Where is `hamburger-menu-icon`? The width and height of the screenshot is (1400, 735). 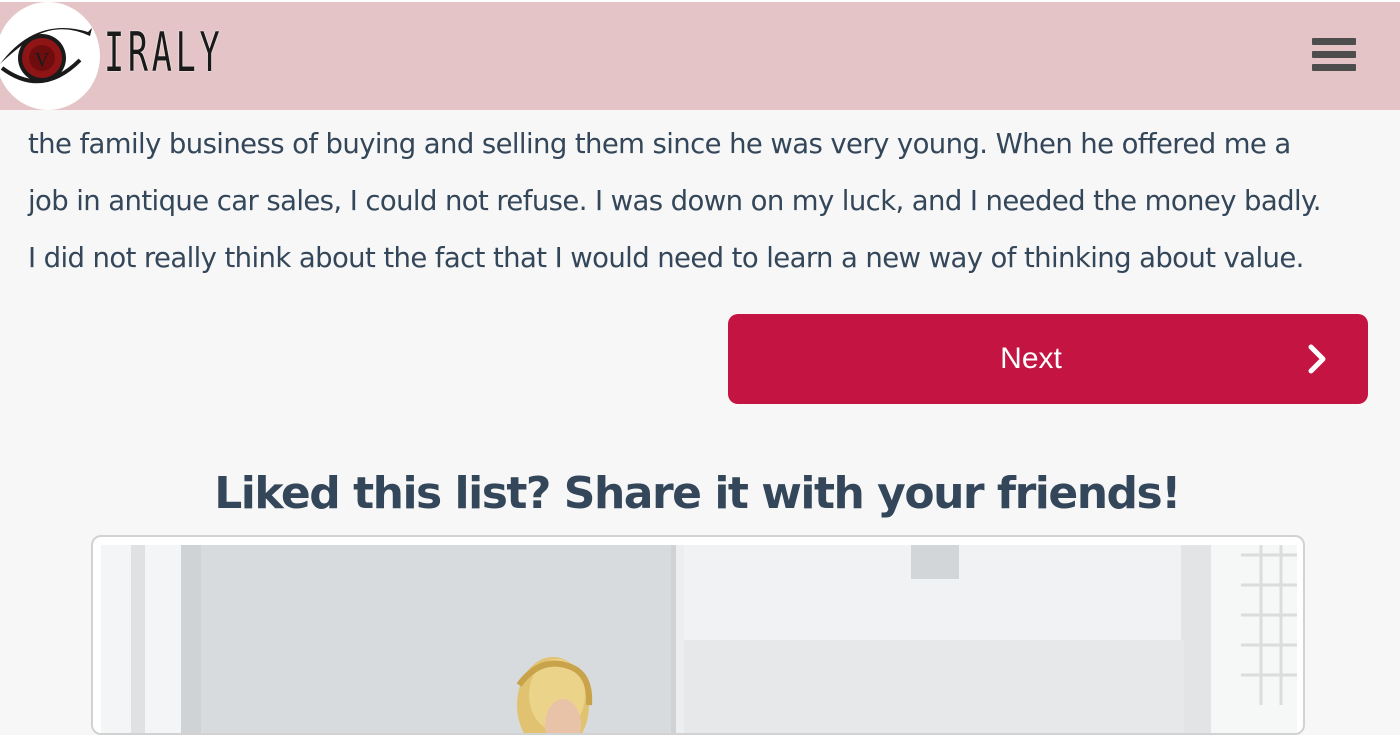
hamburger-menu-icon is located at coordinates (1334, 58).